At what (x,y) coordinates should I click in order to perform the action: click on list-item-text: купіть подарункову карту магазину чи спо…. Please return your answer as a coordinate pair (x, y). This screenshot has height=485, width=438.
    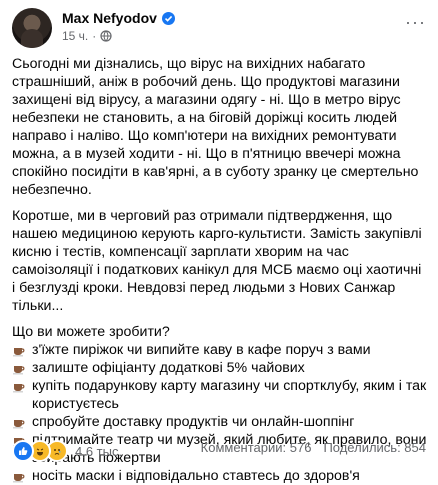
    Looking at the image, I should click on (229, 395).